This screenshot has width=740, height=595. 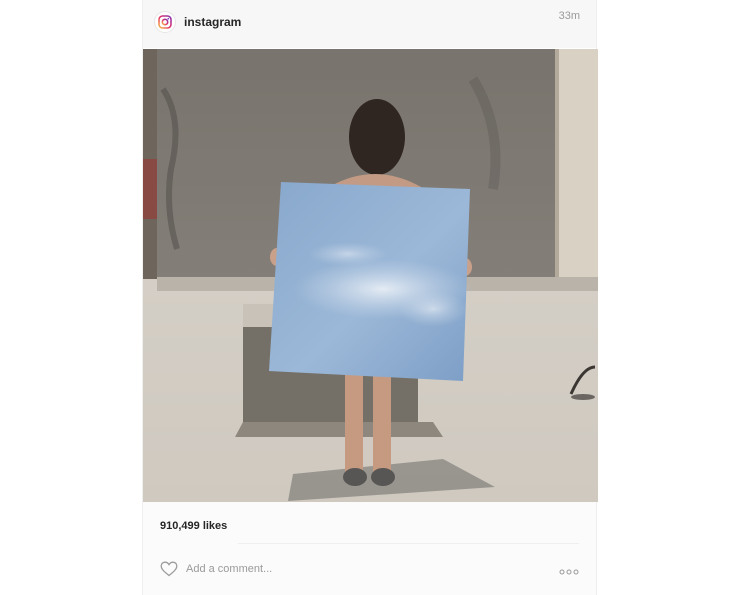 What do you see at coordinates (569, 16) in the screenshot?
I see `post-timestamp: 33m` at bounding box center [569, 16].